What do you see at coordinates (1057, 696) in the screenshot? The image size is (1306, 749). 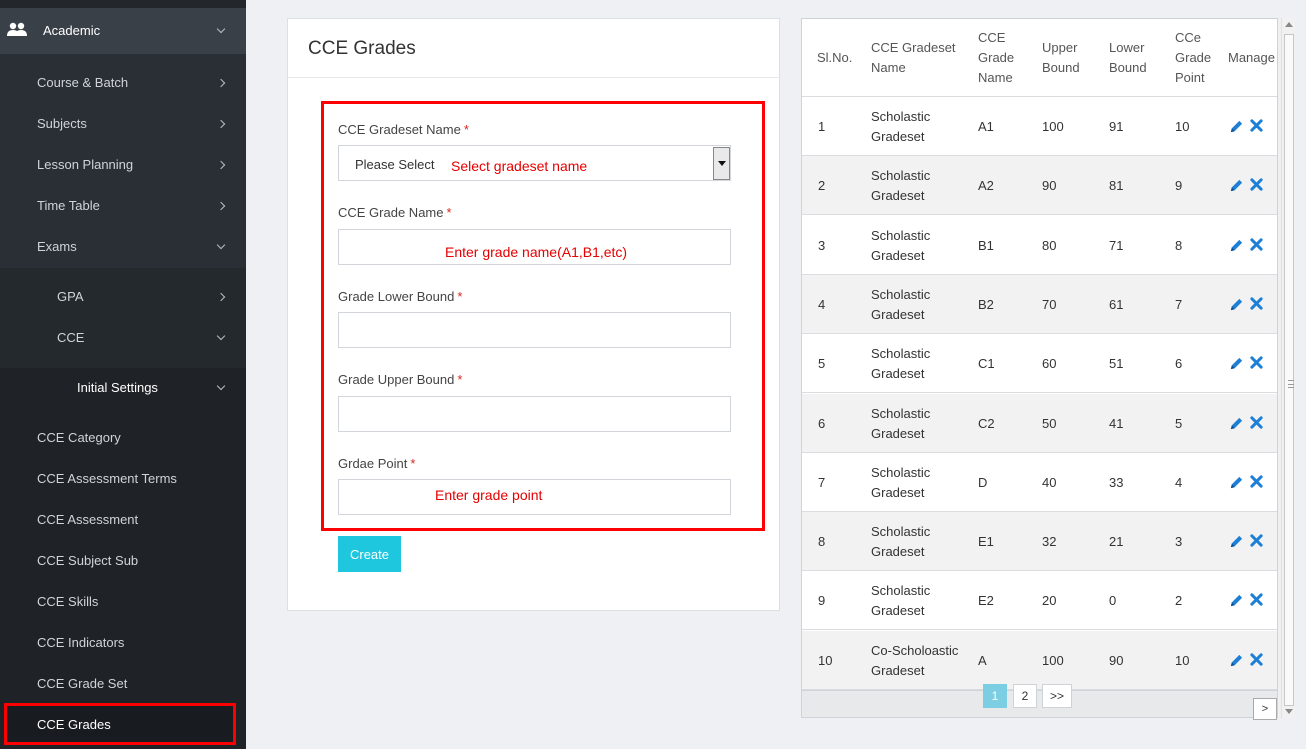 I see `next-page-button: >>` at bounding box center [1057, 696].